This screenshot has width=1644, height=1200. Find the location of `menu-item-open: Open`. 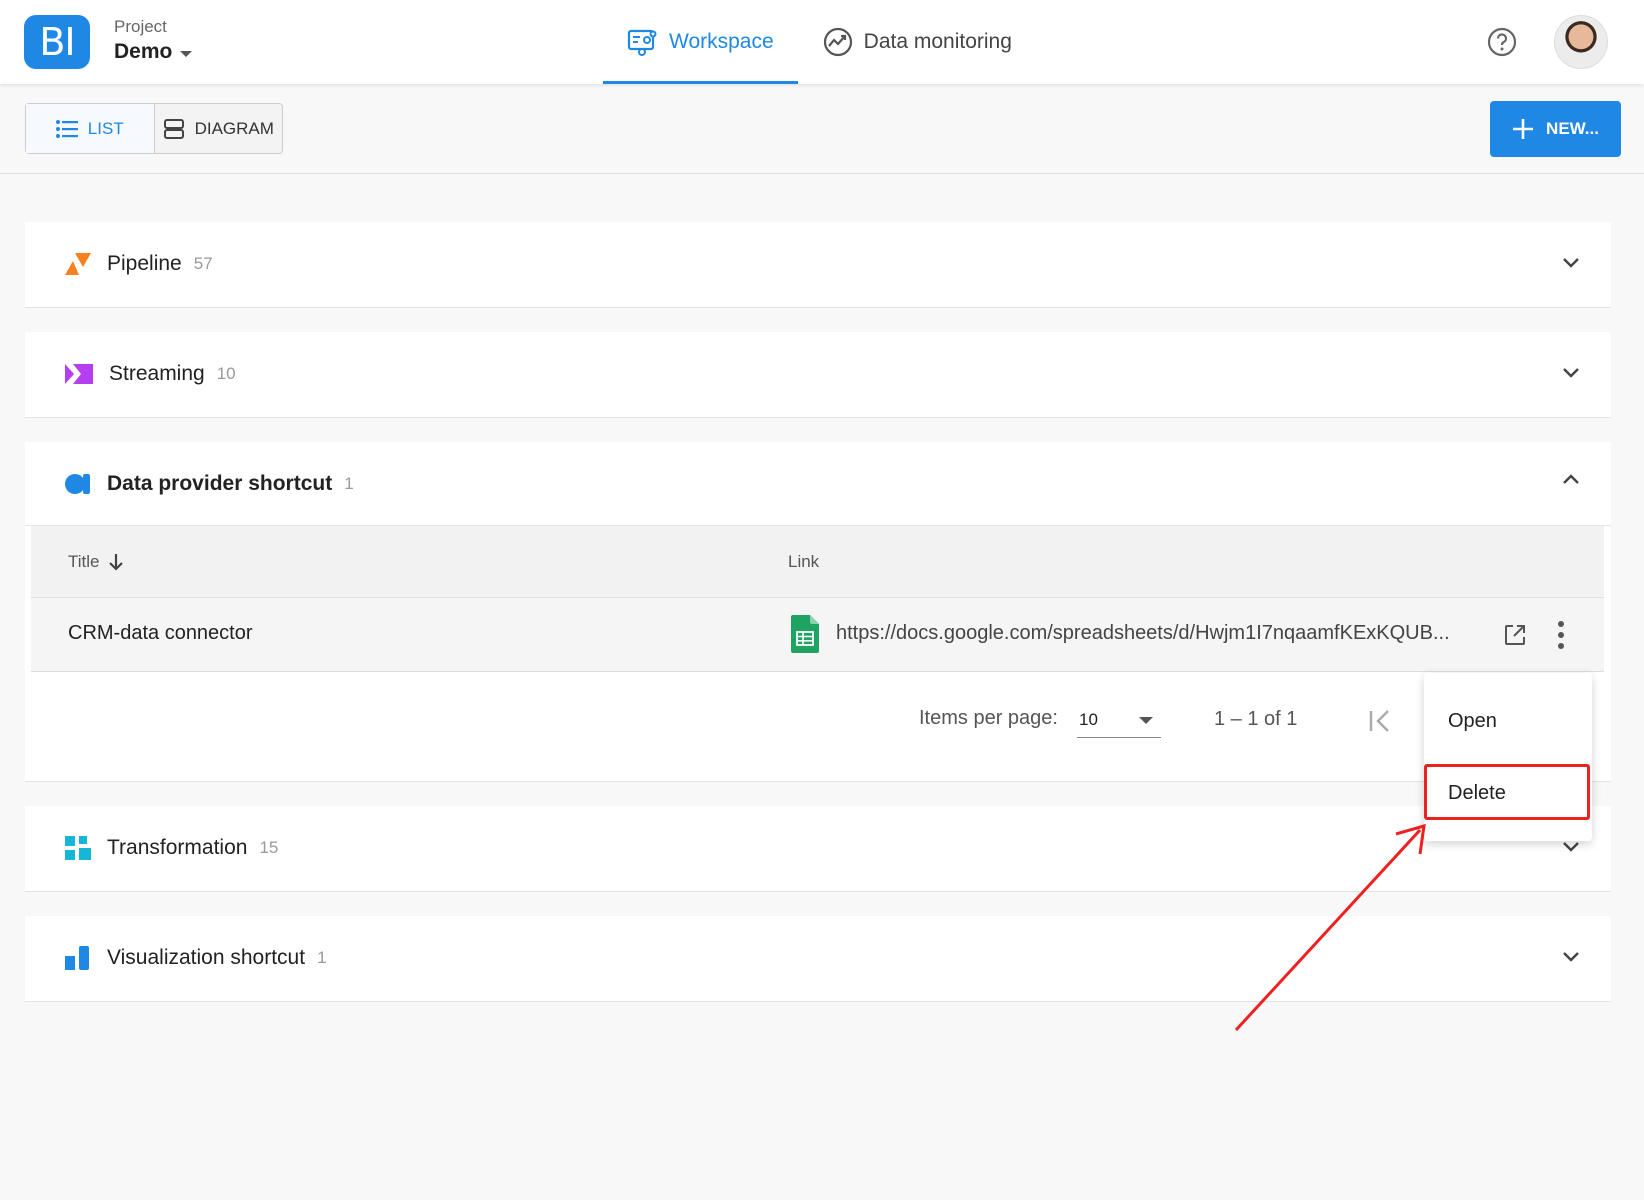

menu-item-open: Open is located at coordinates (1508, 721).